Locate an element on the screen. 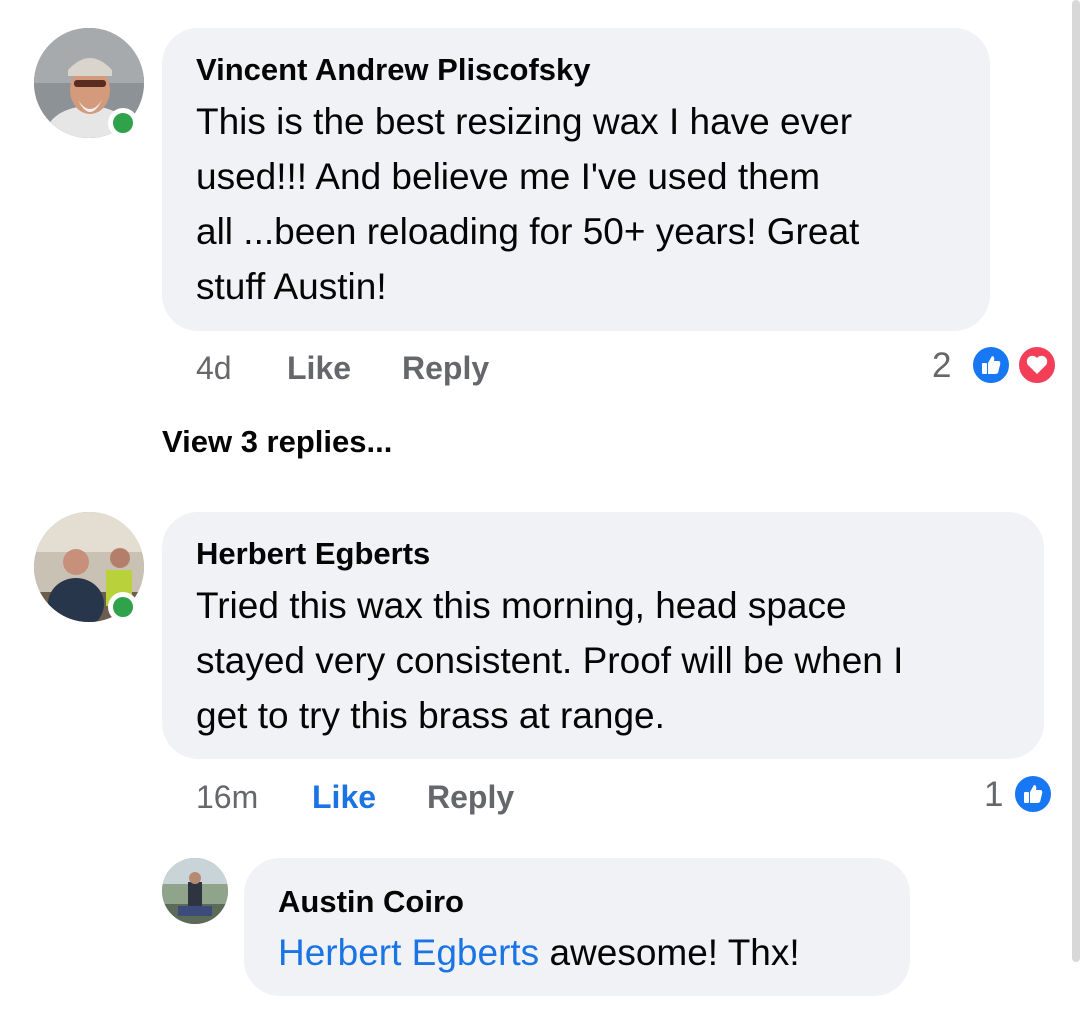 This screenshot has height=1012, width=1080. comment-author: Vincent Andrew Pliscofsky is located at coordinates (393, 70).